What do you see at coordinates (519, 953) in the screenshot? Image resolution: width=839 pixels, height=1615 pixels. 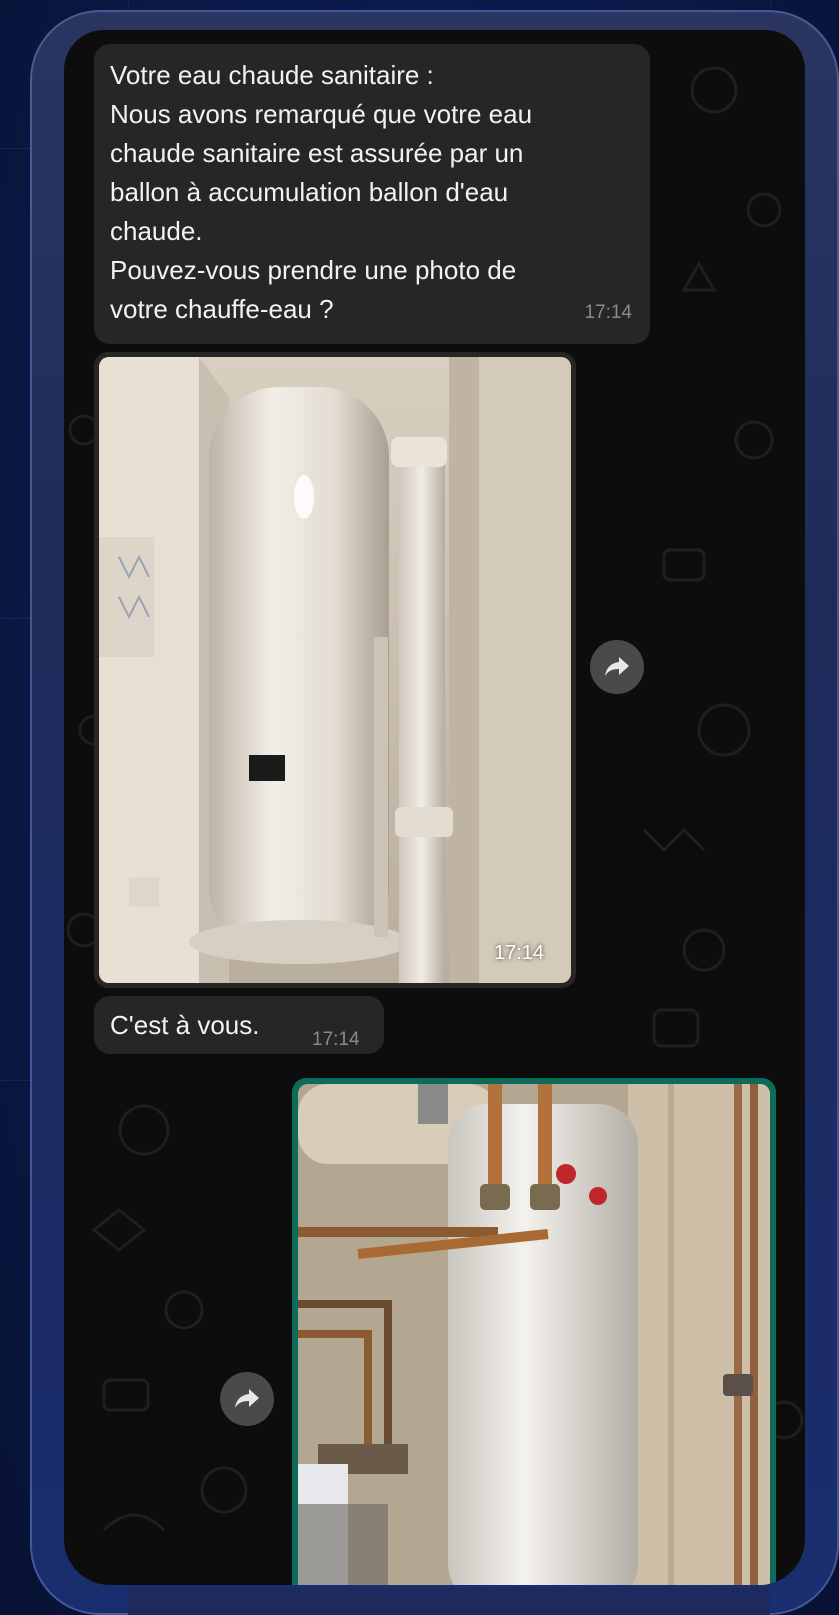 I see `photo-timestamp: 17:14` at bounding box center [519, 953].